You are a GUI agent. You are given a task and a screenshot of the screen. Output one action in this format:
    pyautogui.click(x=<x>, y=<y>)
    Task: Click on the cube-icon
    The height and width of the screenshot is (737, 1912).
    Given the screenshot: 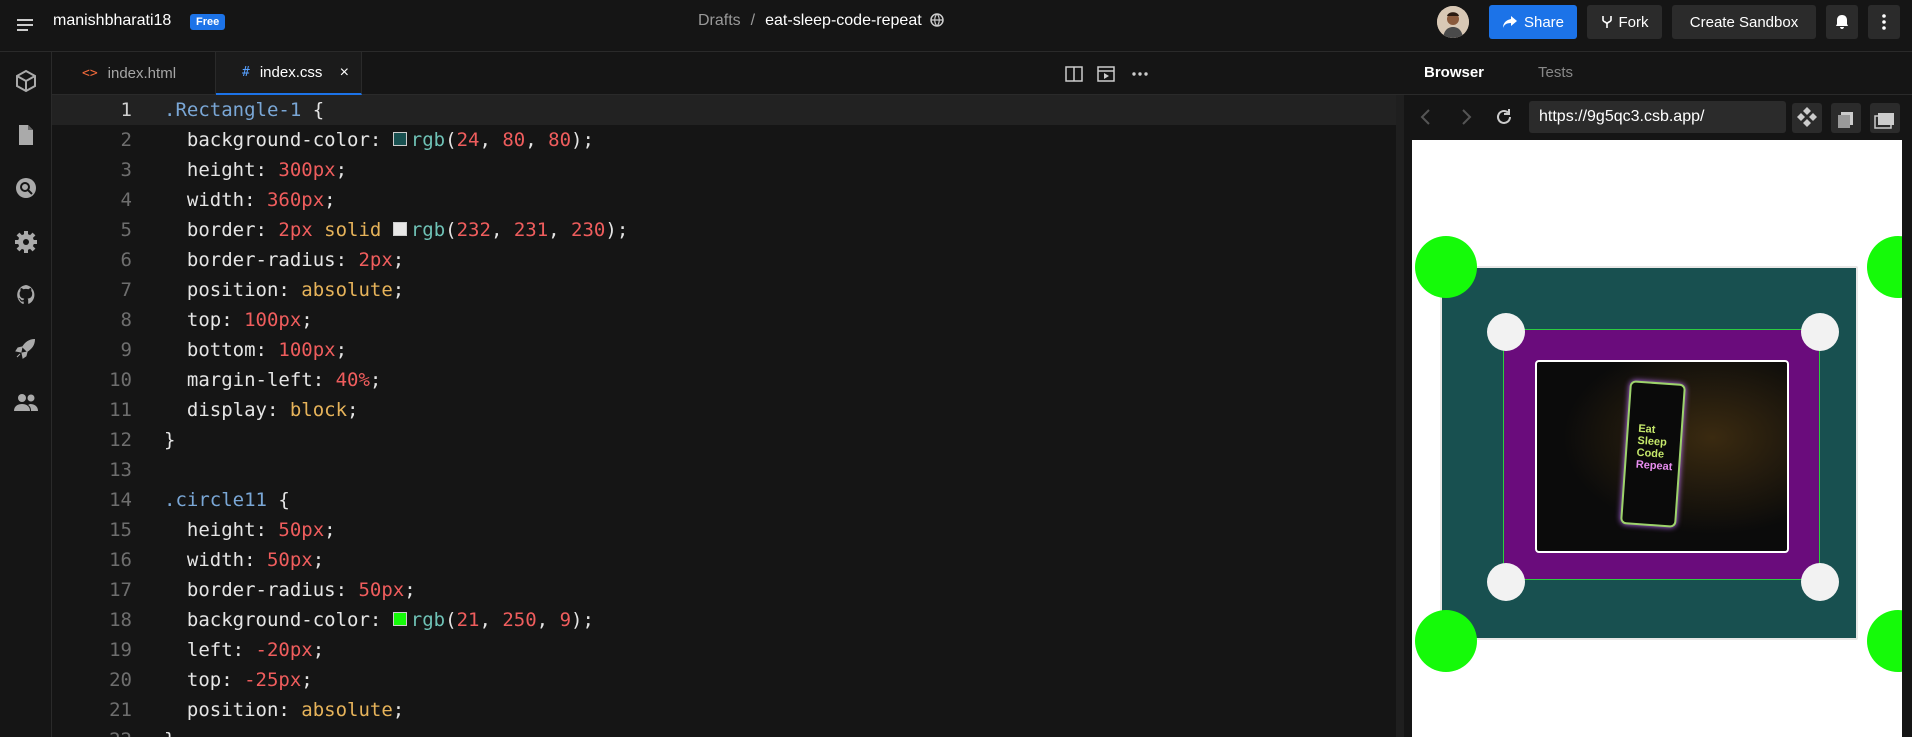 What is the action you would take?
    pyautogui.click(x=26, y=81)
    